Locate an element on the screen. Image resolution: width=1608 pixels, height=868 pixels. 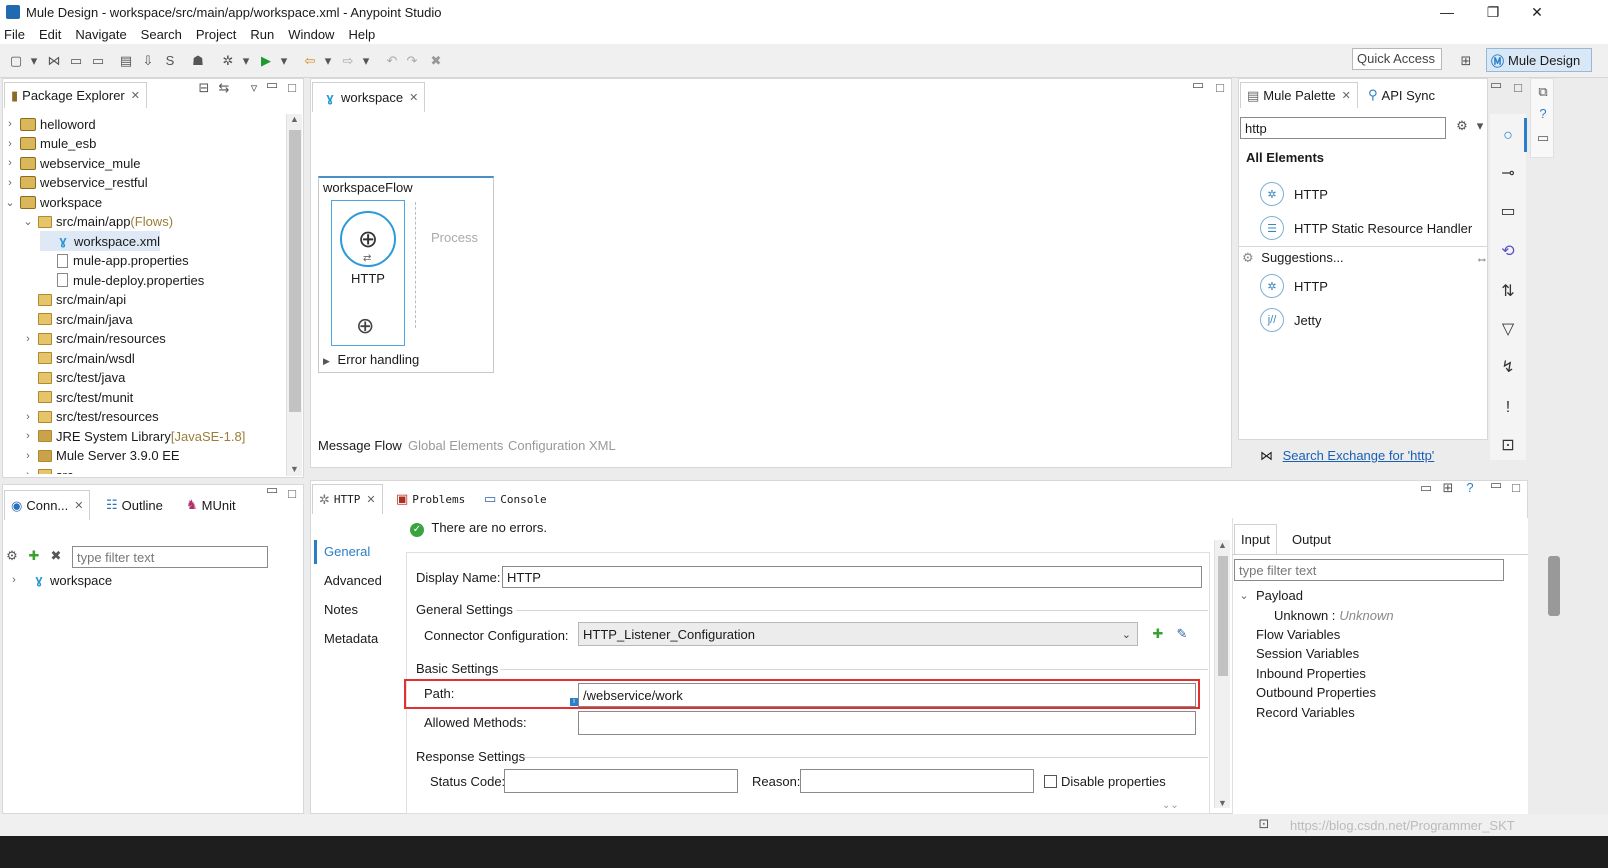
tree-item: ⌄ workspace is located at coordinates (53, 202).